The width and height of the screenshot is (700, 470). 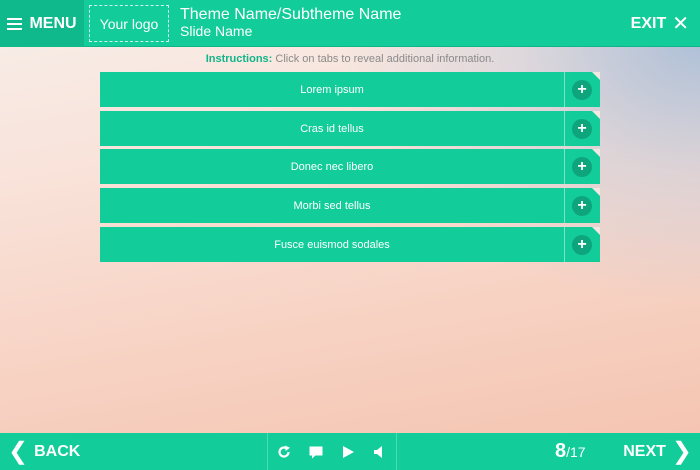 What do you see at coordinates (284, 452) in the screenshot?
I see `replay-icon` at bounding box center [284, 452].